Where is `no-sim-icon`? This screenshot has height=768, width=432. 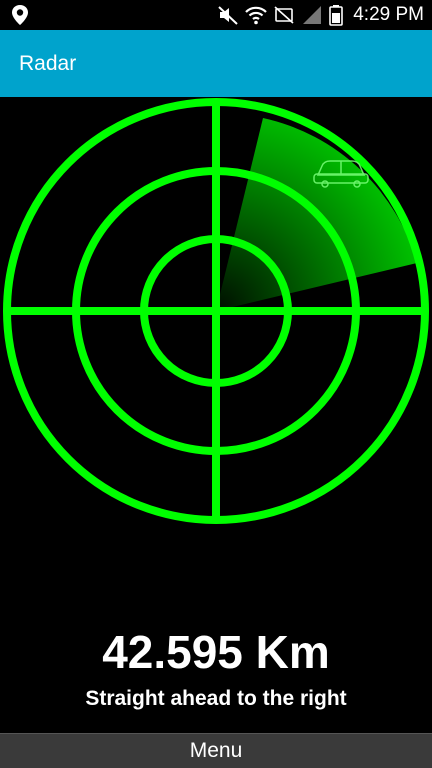
no-sim-icon is located at coordinates (284, 15).